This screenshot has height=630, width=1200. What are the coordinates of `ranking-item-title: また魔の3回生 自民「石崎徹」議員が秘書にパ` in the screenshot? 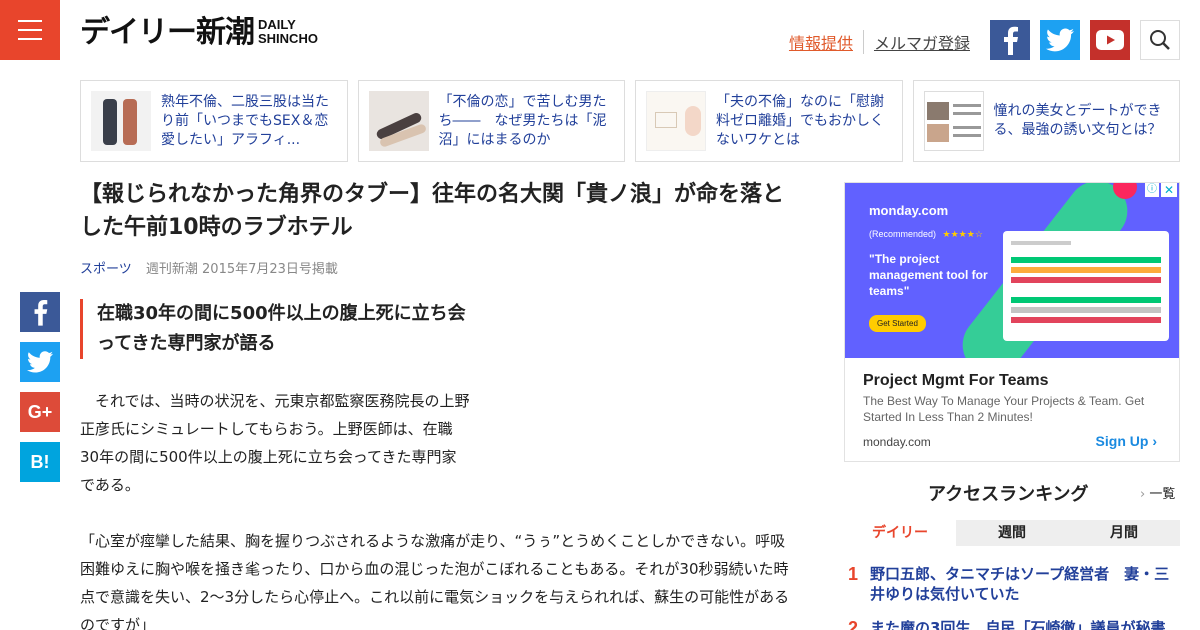 It's located at (1018, 624).